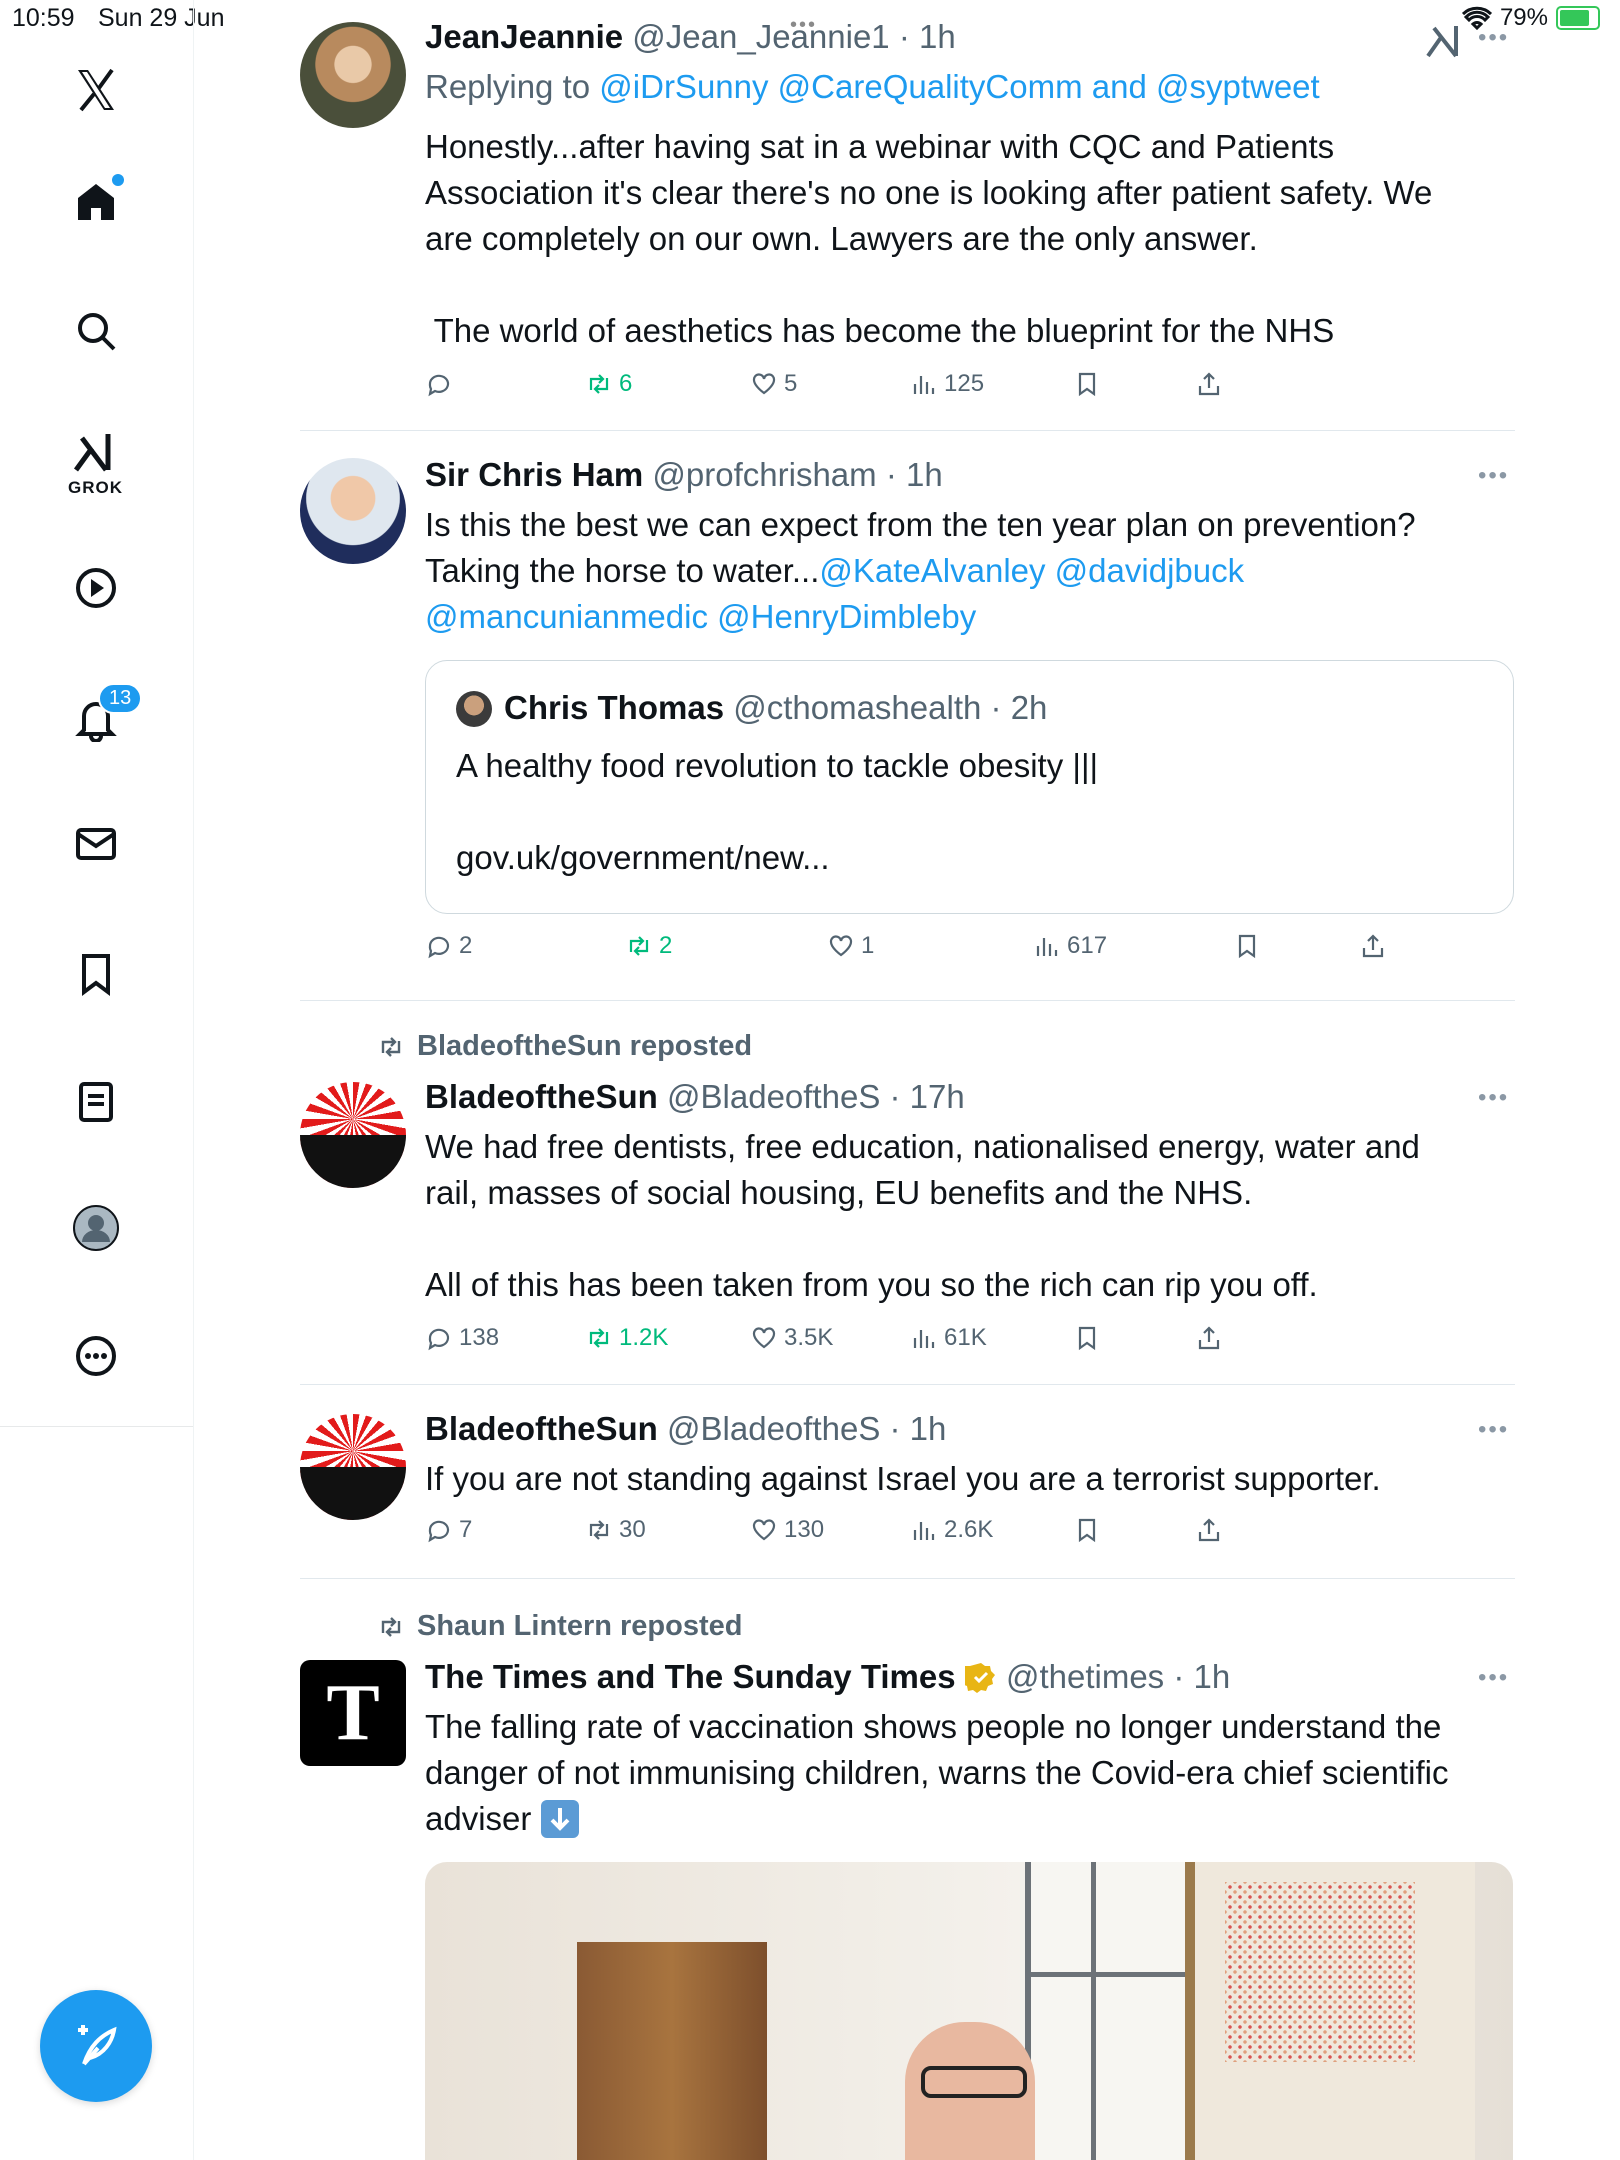  What do you see at coordinates (1019, 707) in the screenshot?
I see `quote-time: · 2h` at bounding box center [1019, 707].